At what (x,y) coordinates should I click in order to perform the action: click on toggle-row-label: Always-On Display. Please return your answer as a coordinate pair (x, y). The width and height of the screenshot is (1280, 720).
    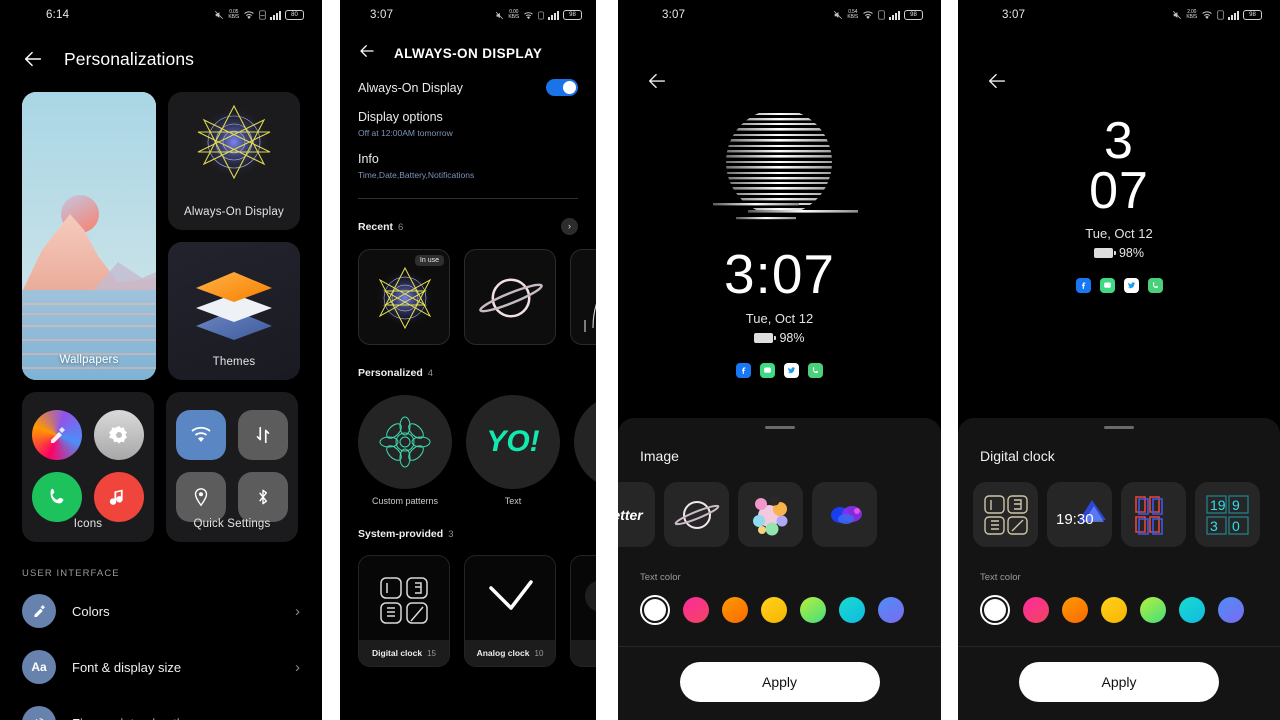
    Looking at the image, I should click on (410, 87).